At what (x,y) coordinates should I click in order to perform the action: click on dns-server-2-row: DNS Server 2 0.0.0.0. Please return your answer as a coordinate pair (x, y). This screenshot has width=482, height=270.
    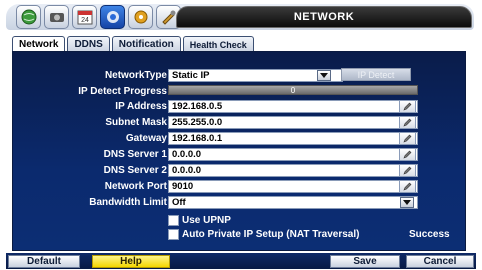
    Looking at the image, I should click on (240, 171).